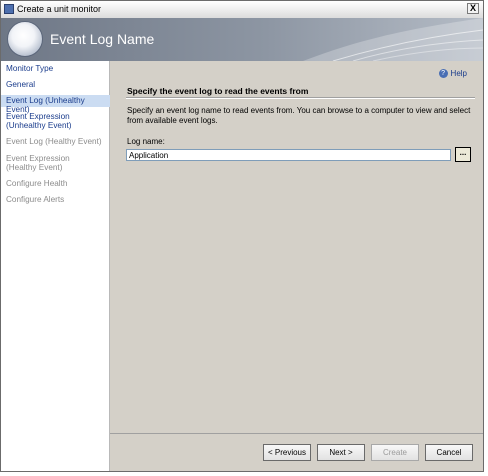  Describe the element at coordinates (242, 39) in the screenshot. I see `wizard-header: Event Log Name` at that location.